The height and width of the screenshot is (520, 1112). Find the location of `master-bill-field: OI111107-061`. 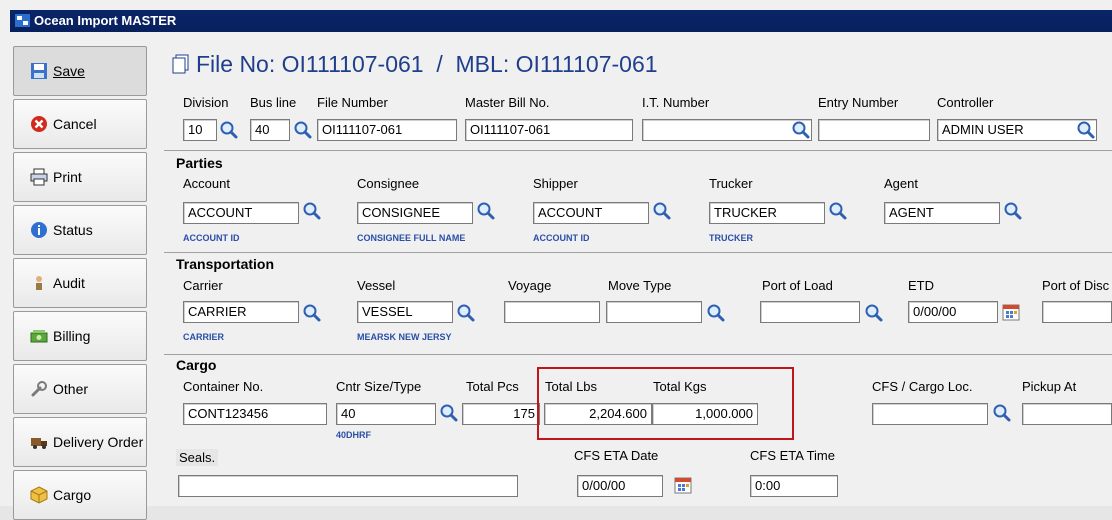

master-bill-field: OI111107-061 is located at coordinates (549, 130).